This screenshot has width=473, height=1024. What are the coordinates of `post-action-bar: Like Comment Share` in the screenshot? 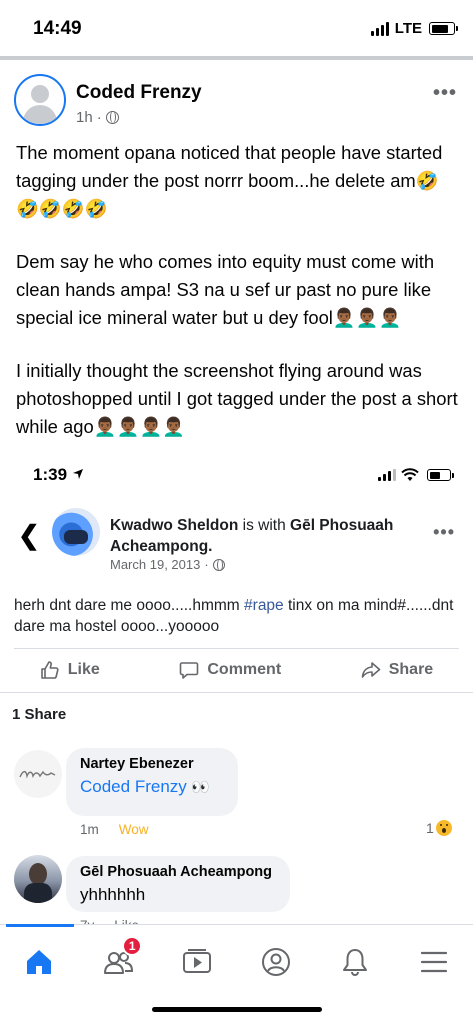 It's located at (236, 670).